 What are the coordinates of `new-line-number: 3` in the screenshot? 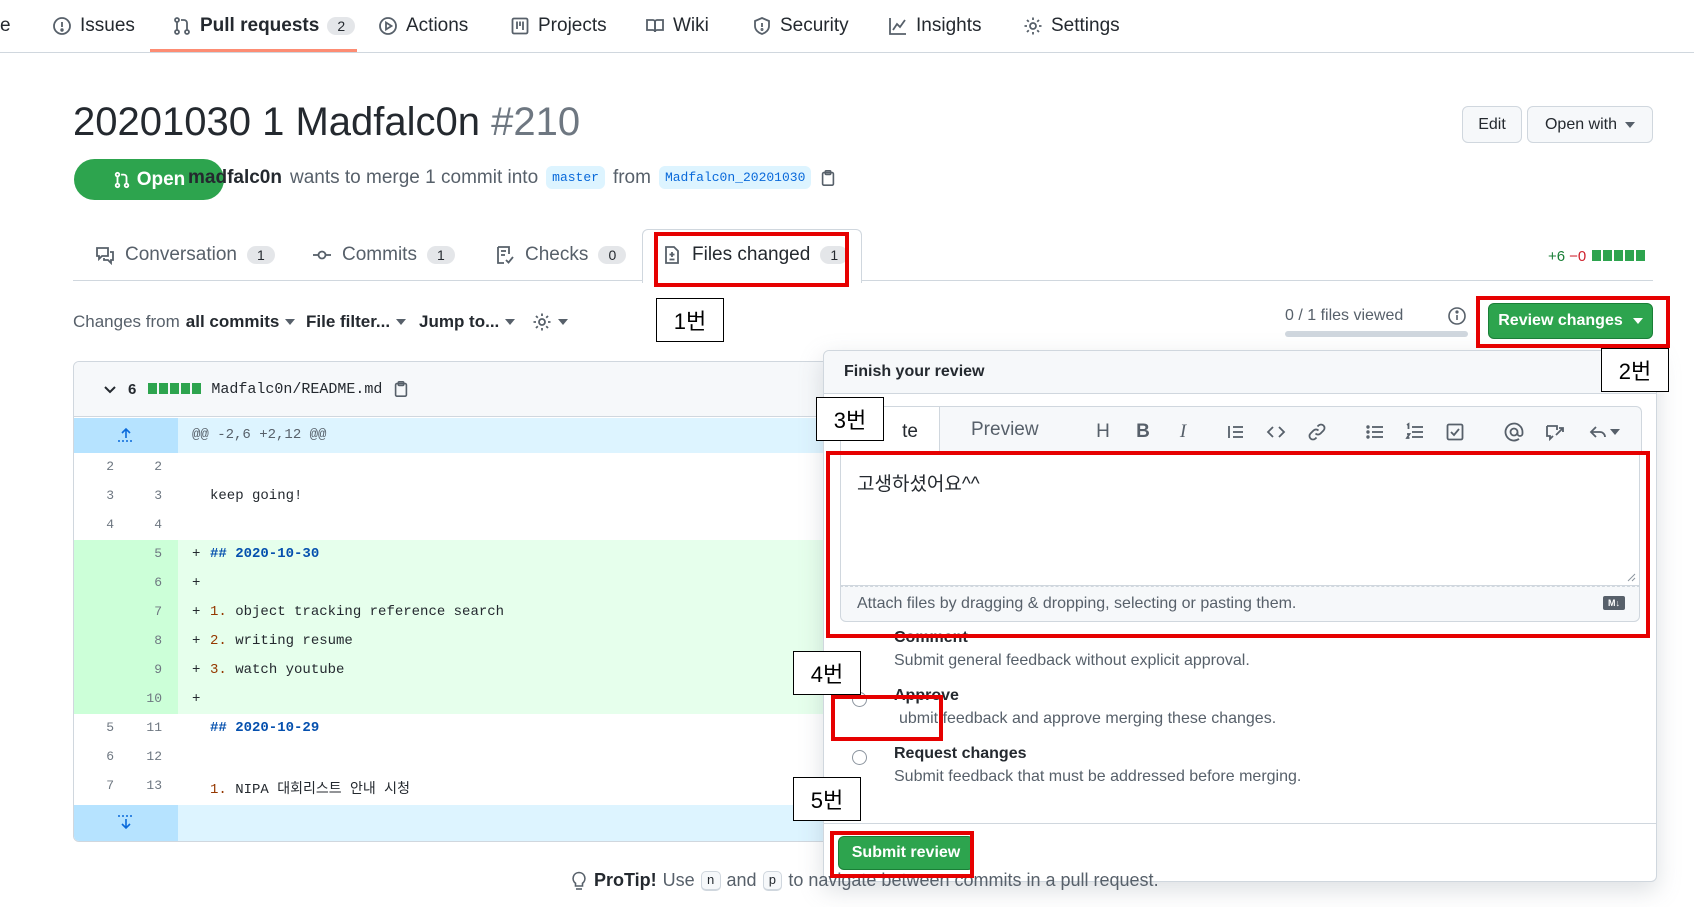 It's located at (142, 495).